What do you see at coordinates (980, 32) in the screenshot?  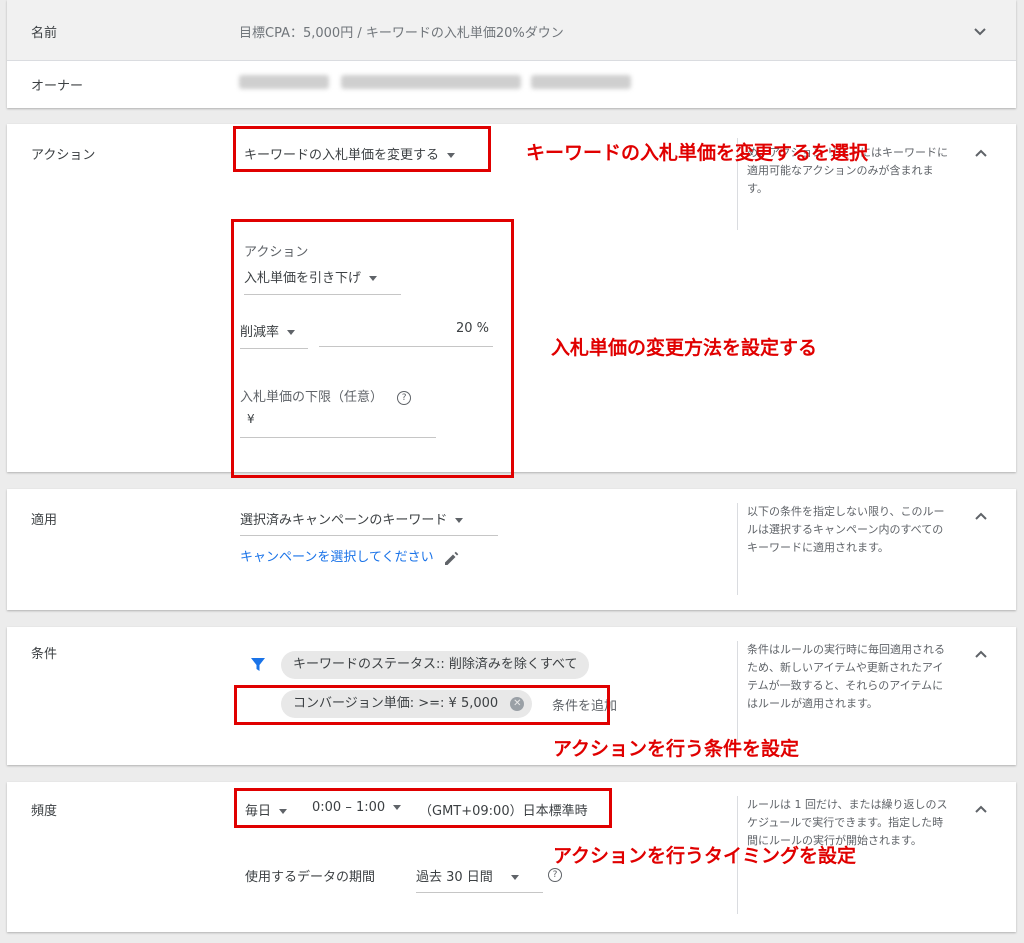 I see `chevron-down-icon` at bounding box center [980, 32].